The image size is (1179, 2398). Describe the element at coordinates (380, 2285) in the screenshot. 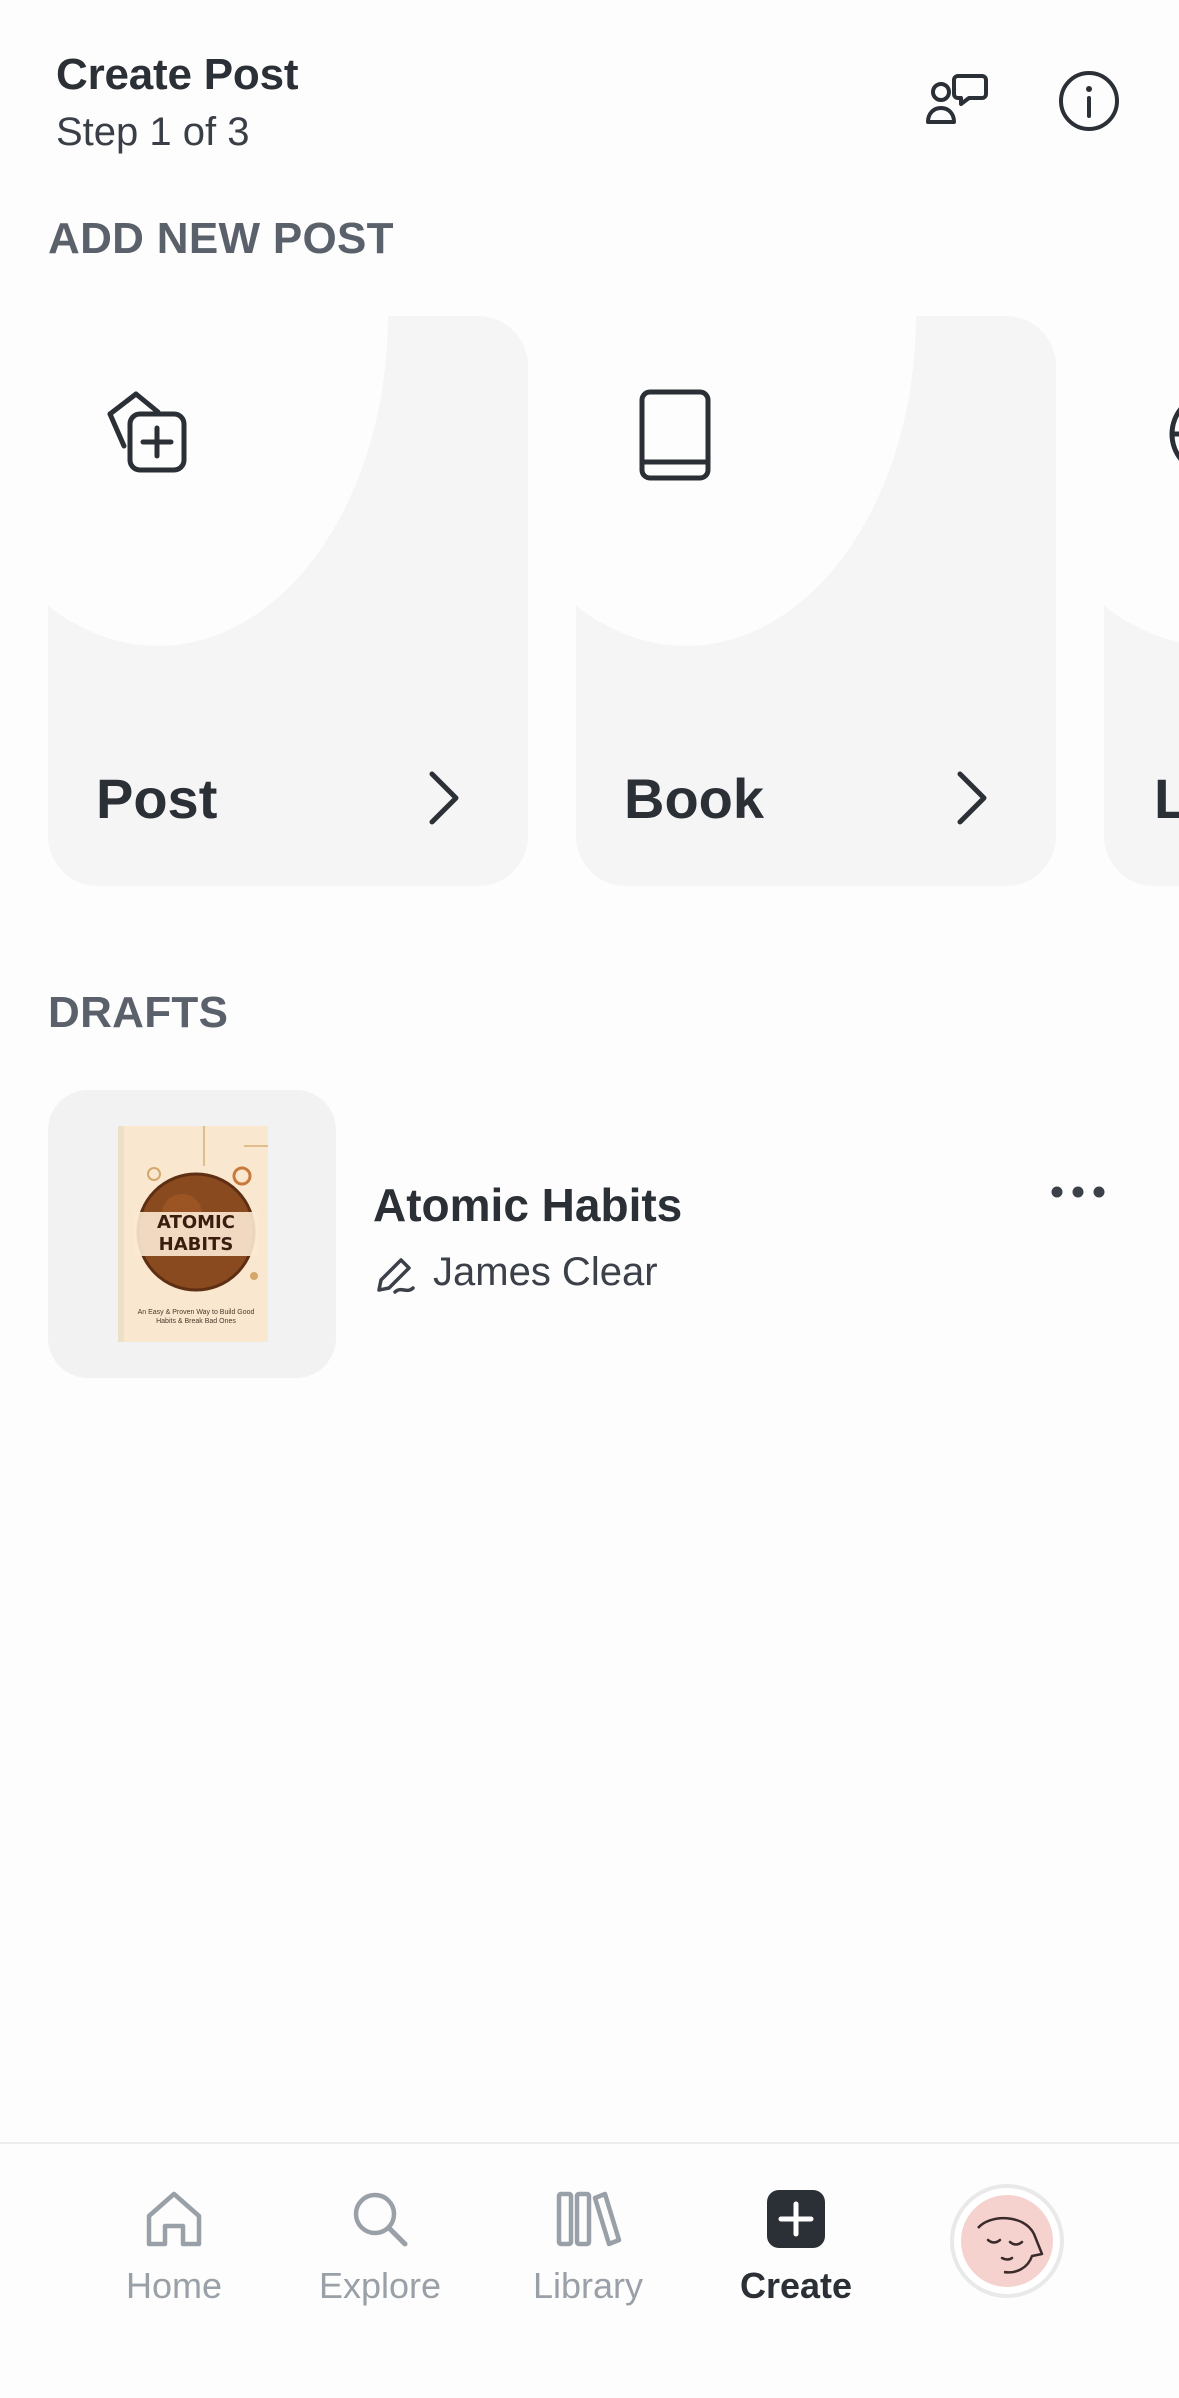

I see `tab-label: Explore` at that location.